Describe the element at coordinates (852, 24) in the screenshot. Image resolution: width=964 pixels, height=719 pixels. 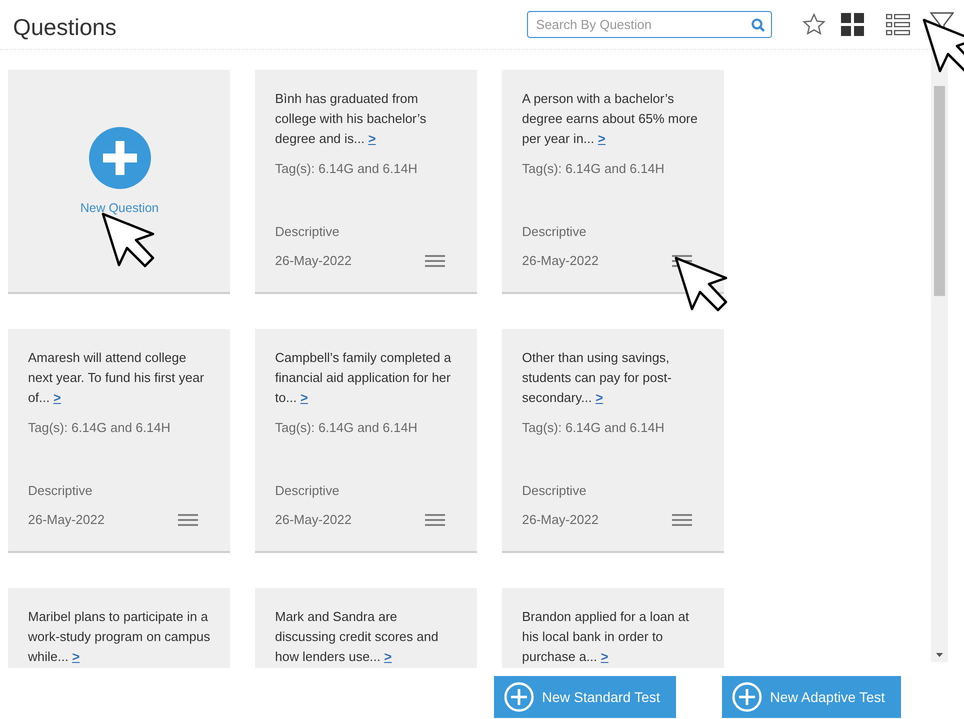
I see `grid-view-icon` at that location.